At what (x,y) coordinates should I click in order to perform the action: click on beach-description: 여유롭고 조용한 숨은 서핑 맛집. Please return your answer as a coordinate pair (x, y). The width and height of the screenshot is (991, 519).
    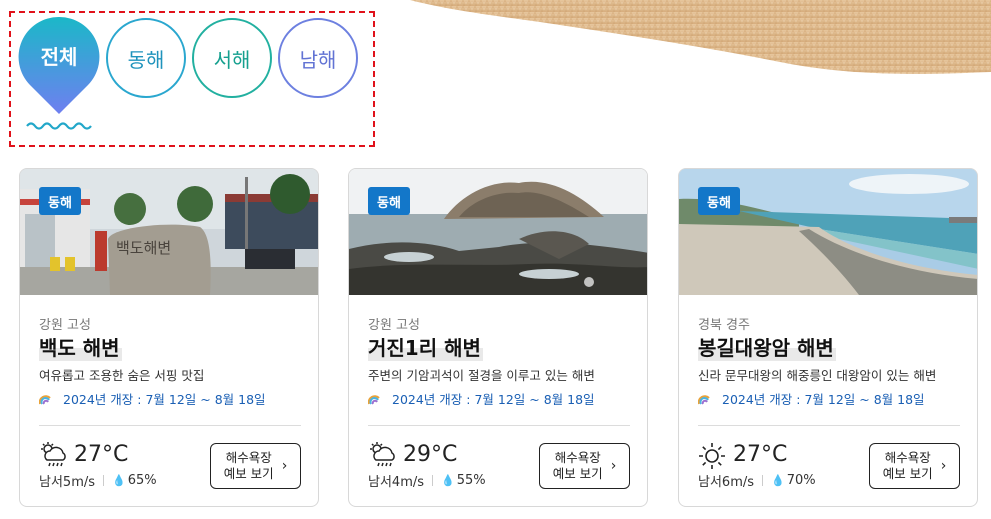
    Looking at the image, I should click on (122, 375).